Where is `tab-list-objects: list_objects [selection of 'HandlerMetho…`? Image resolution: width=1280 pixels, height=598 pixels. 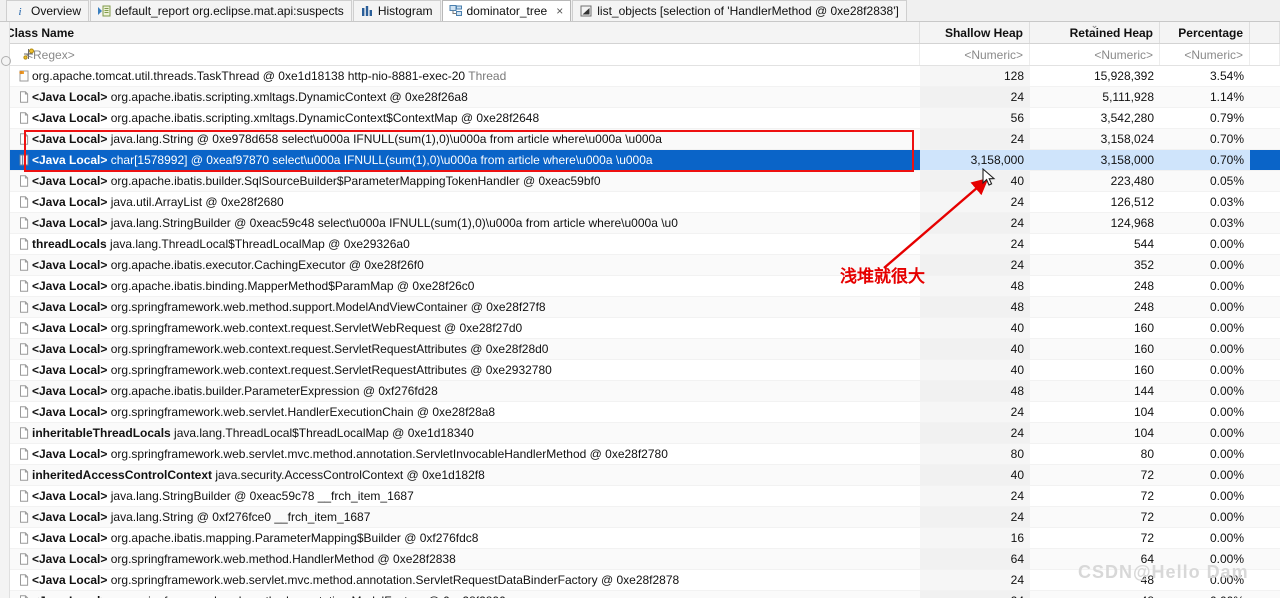
tab-list-objects: list_objects [selection of 'HandlerMetho… is located at coordinates (739, 10).